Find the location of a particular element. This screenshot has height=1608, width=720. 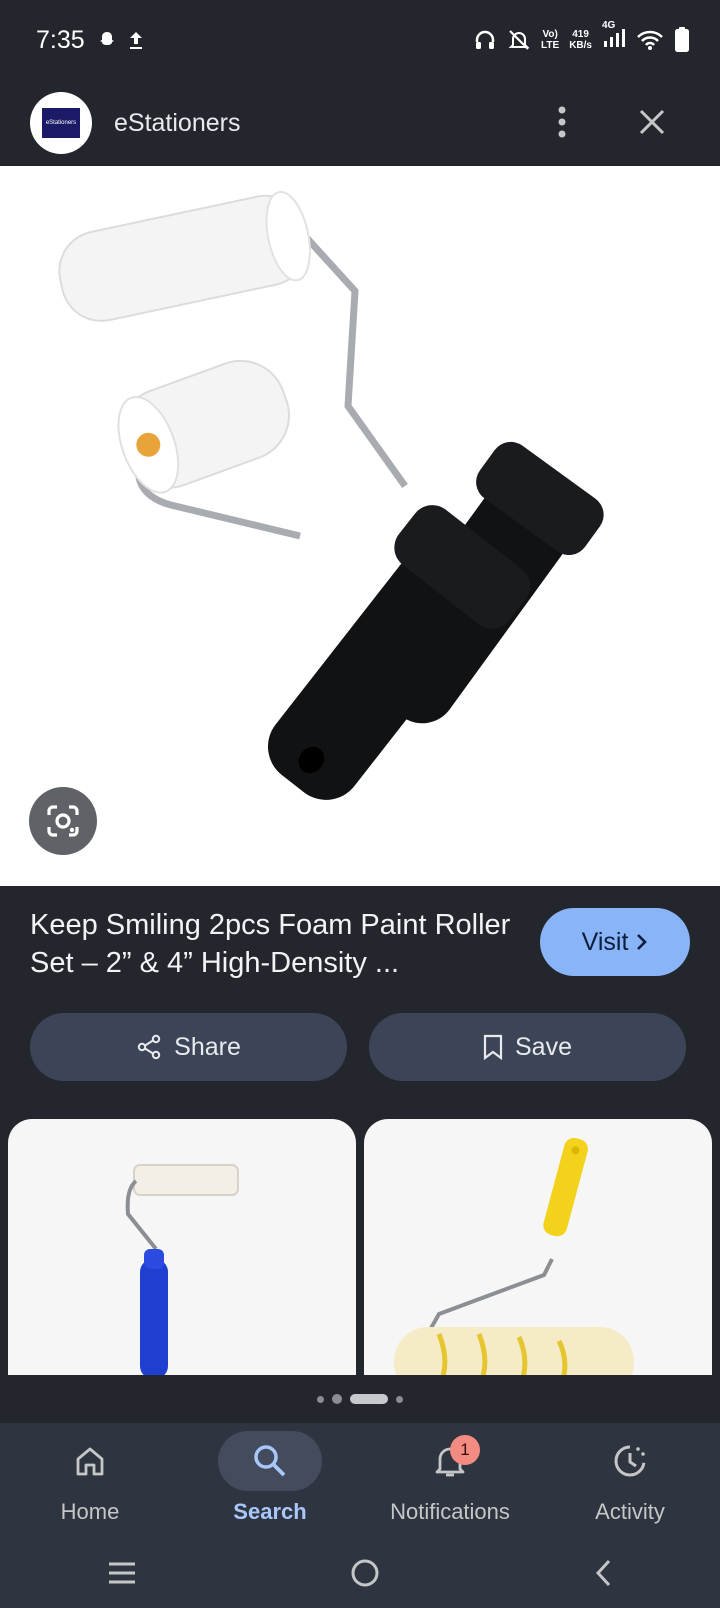

battery-icon is located at coordinates (682, 39).